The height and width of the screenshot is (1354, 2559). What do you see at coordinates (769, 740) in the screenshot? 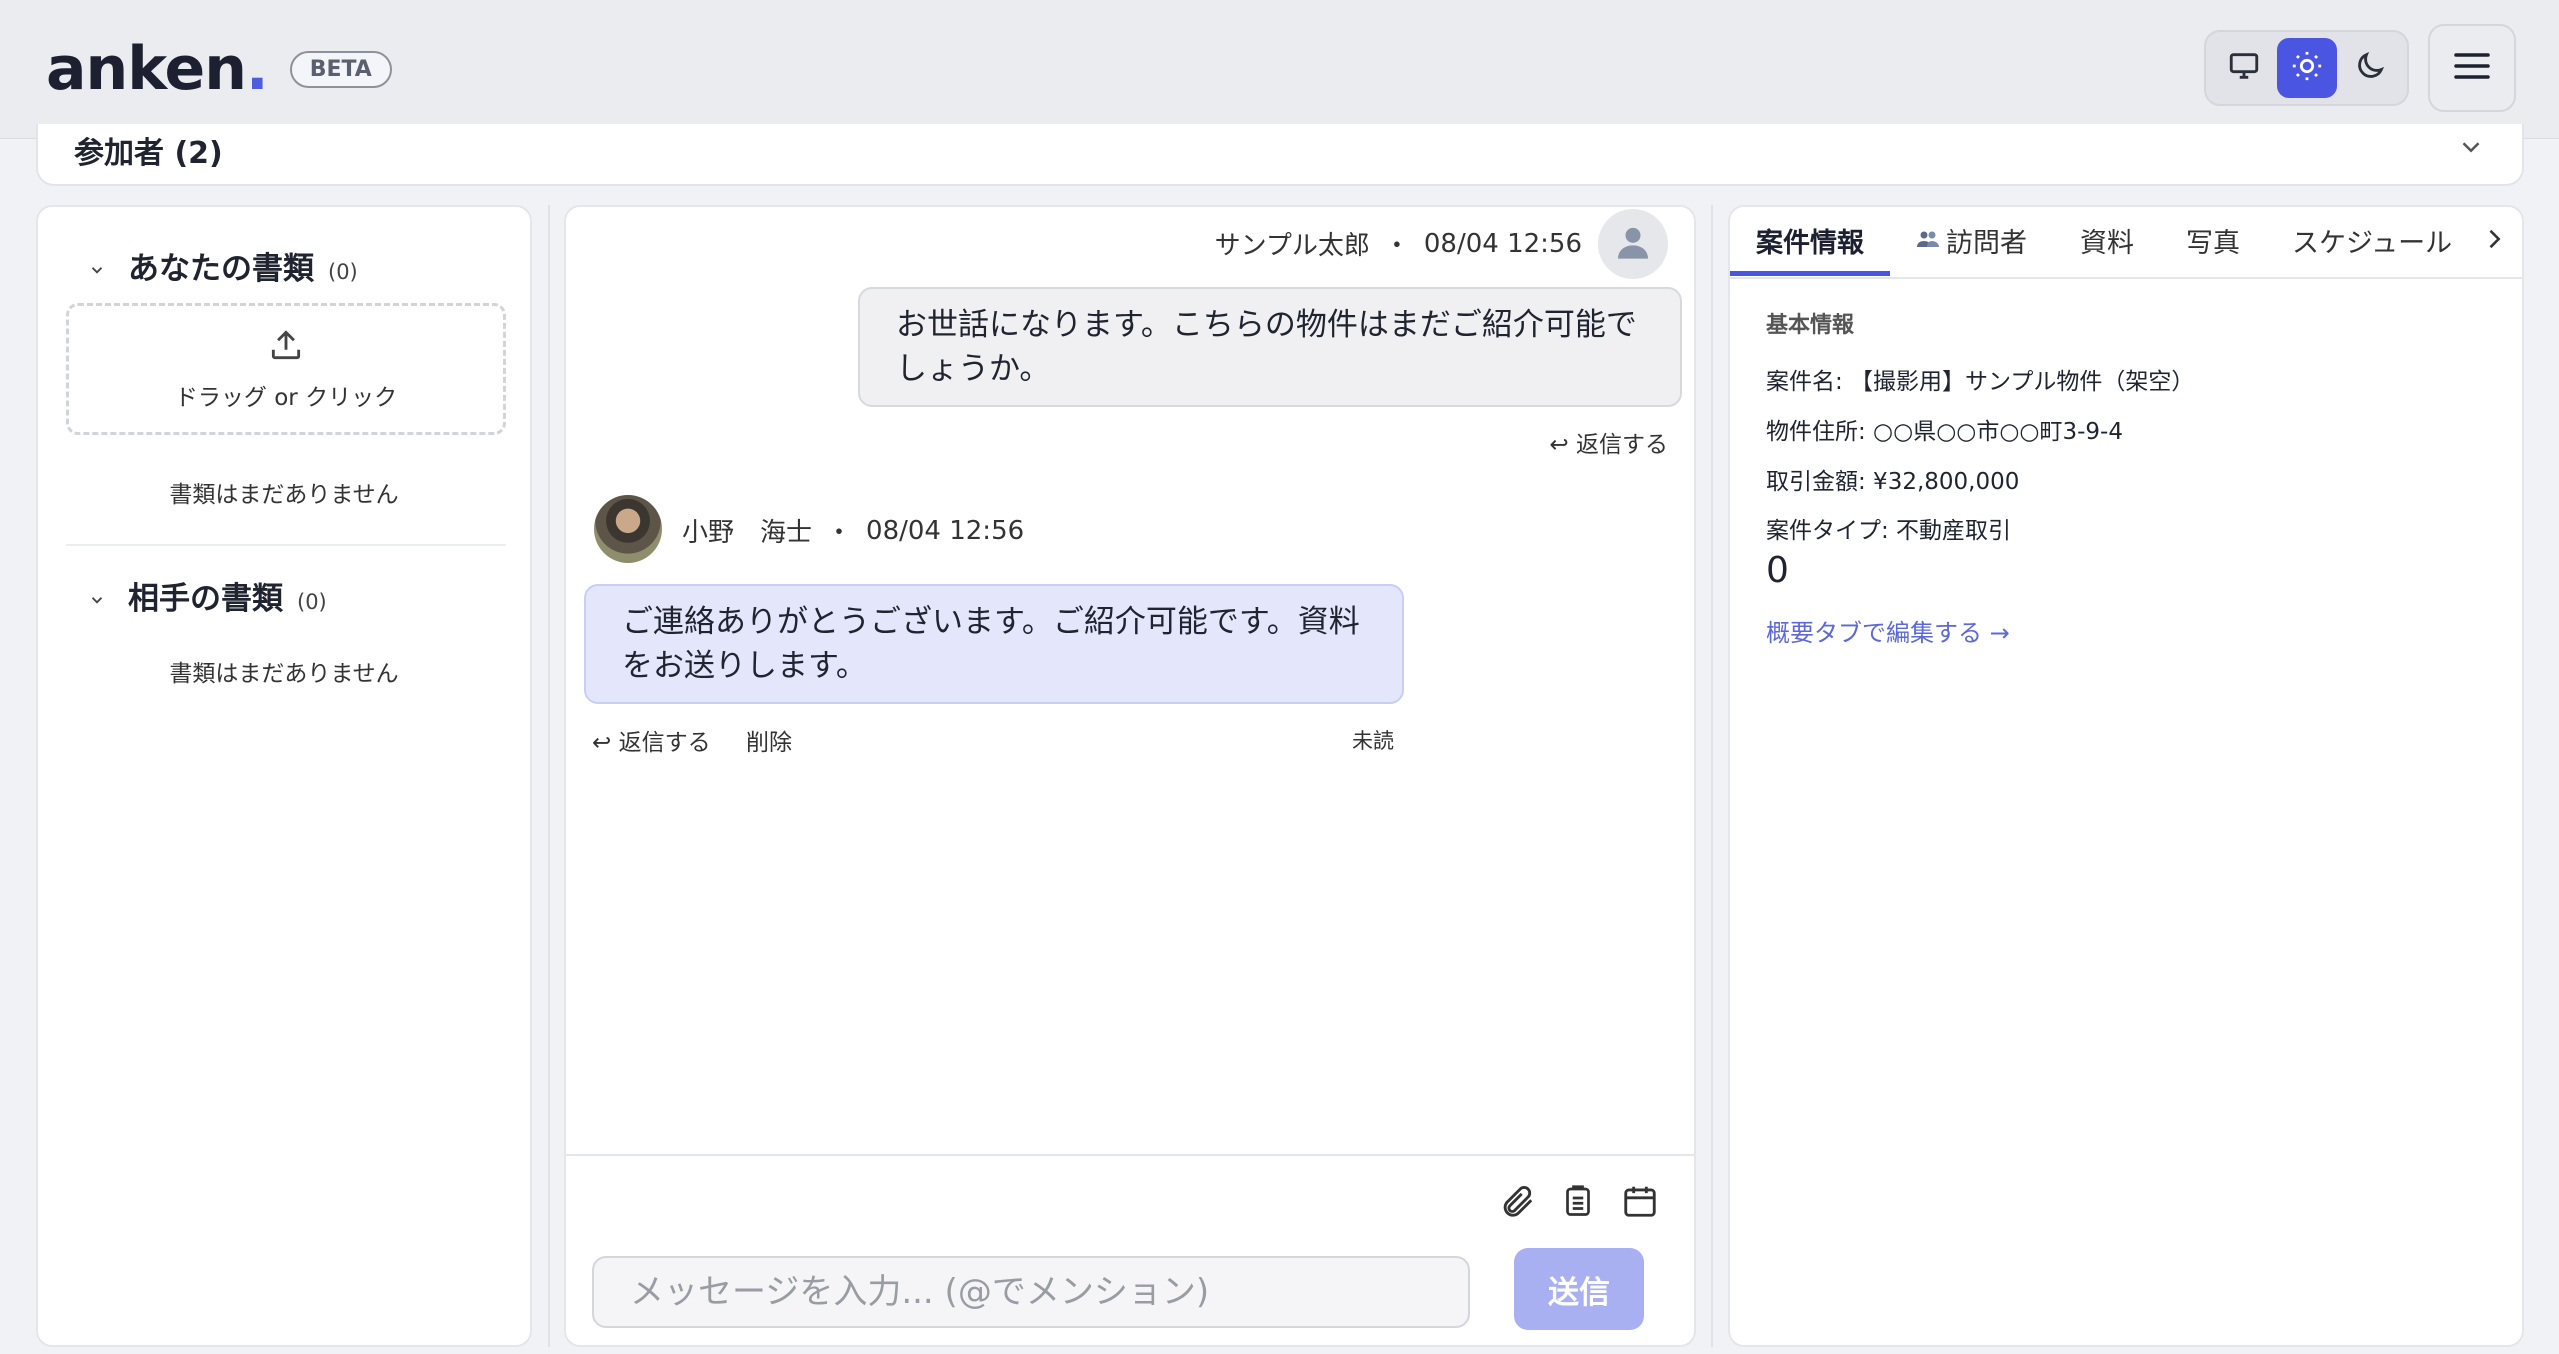
I see `delete-button: 削除` at bounding box center [769, 740].